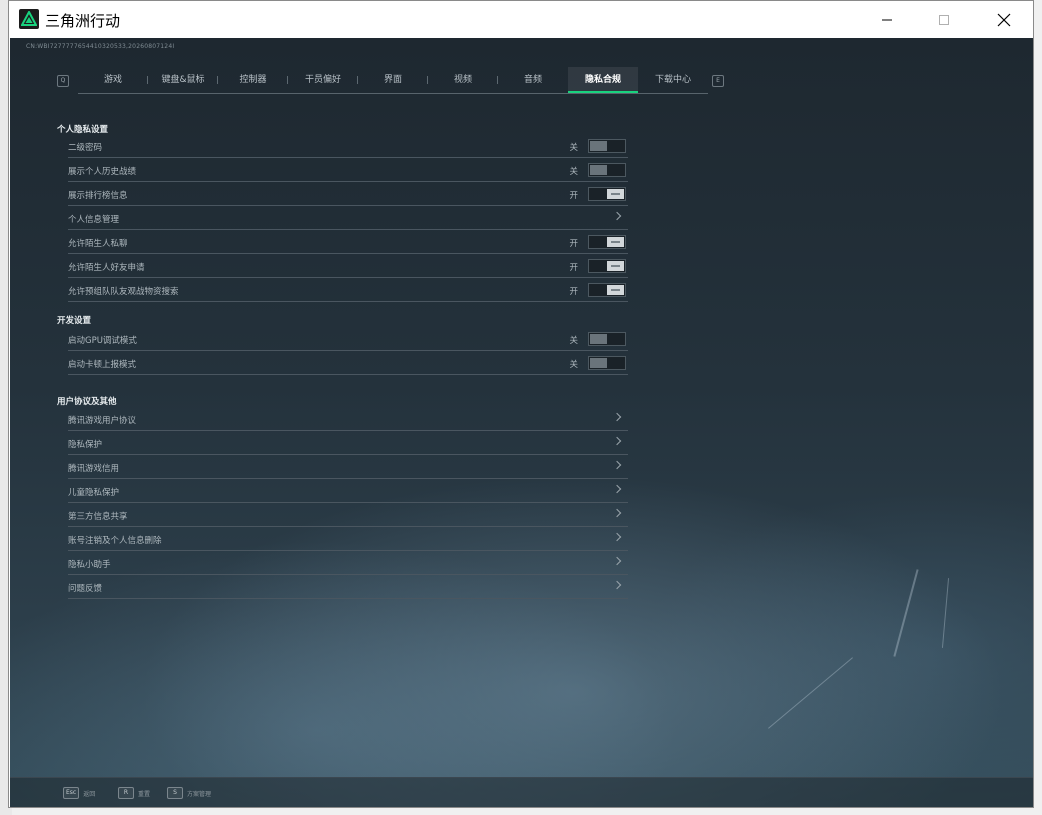 The width and height of the screenshot is (1042, 815). I want to click on settings-tabs: 游戏 键盘&鼠标 控制器 干员偏好 界面 视频 音频 隐私合规 下载中心, so click(393, 80).